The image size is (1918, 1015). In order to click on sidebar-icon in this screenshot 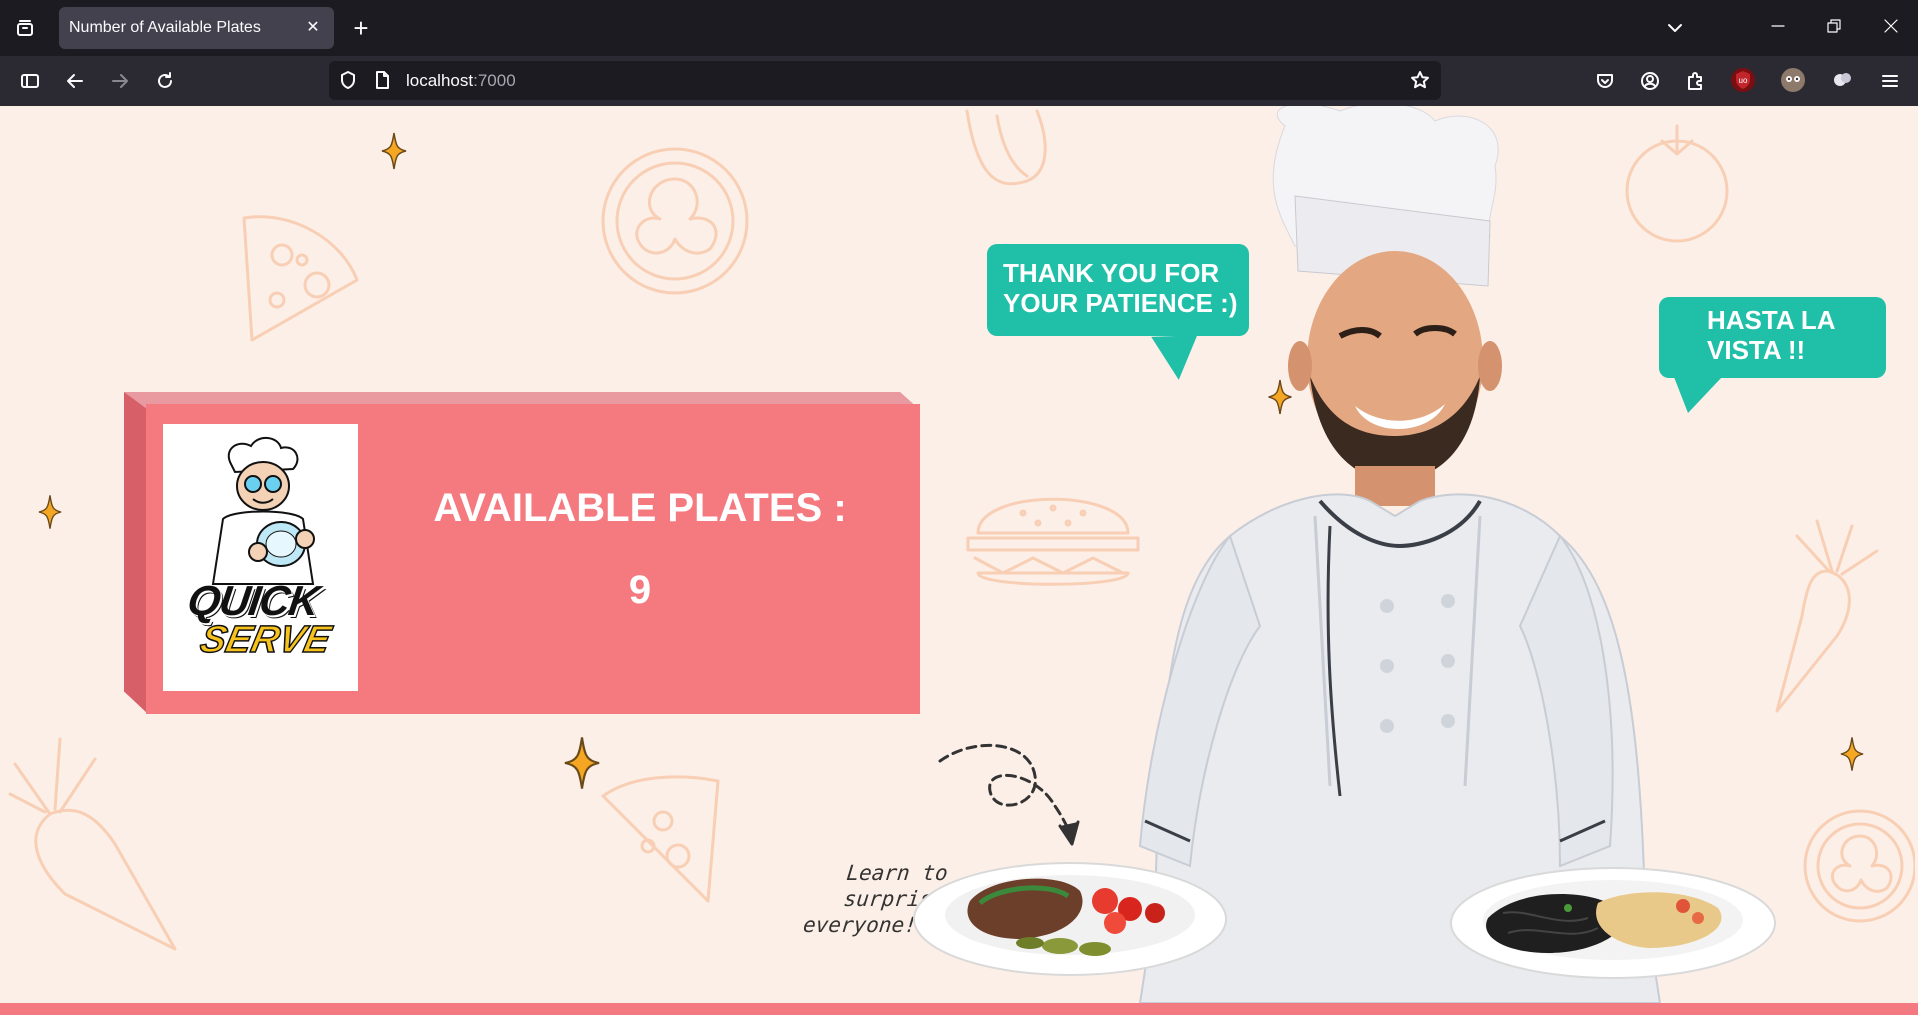, I will do `click(30, 81)`.